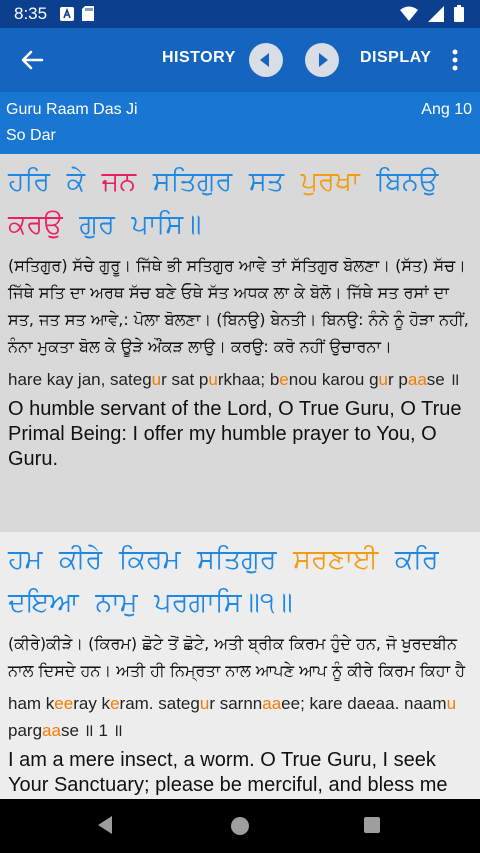 The image size is (480, 853). Describe the element at coordinates (97, 224) in the screenshot. I see `gurmukhi-word: ਗੁਰ` at that location.